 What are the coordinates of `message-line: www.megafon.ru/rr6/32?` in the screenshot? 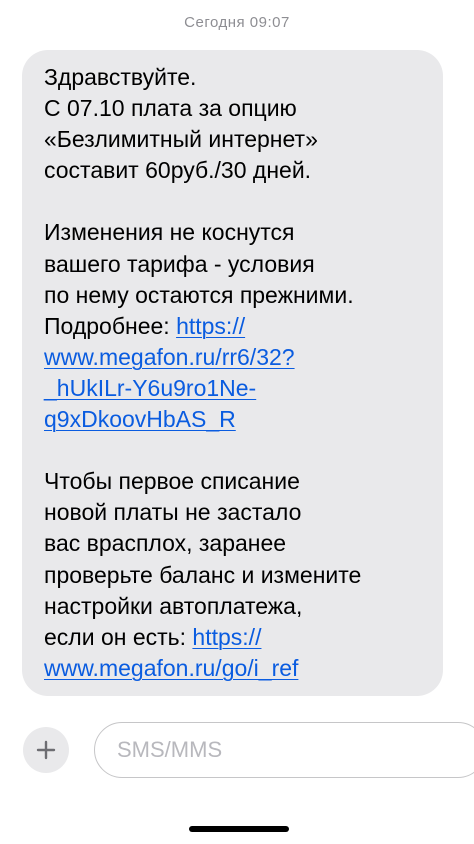 It's located at (236, 357).